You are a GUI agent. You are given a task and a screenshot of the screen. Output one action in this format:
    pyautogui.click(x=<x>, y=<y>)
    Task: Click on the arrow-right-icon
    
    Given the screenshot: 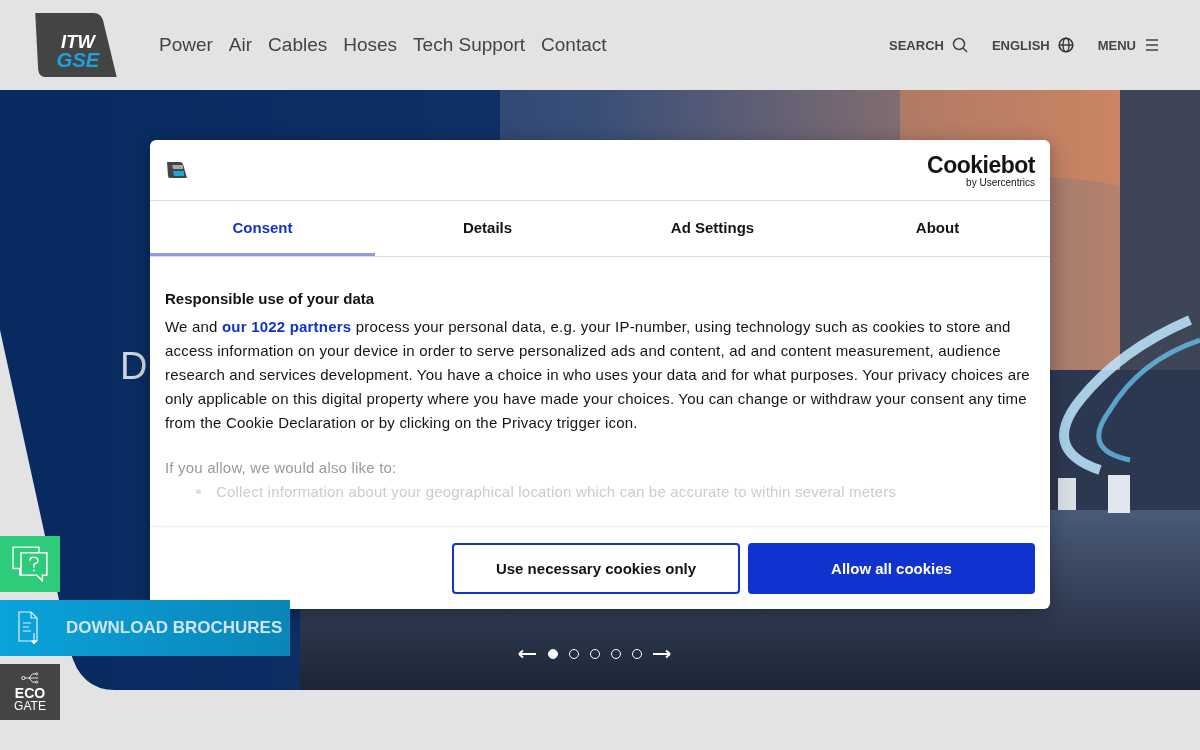 What is the action you would take?
    pyautogui.click(x=662, y=654)
    